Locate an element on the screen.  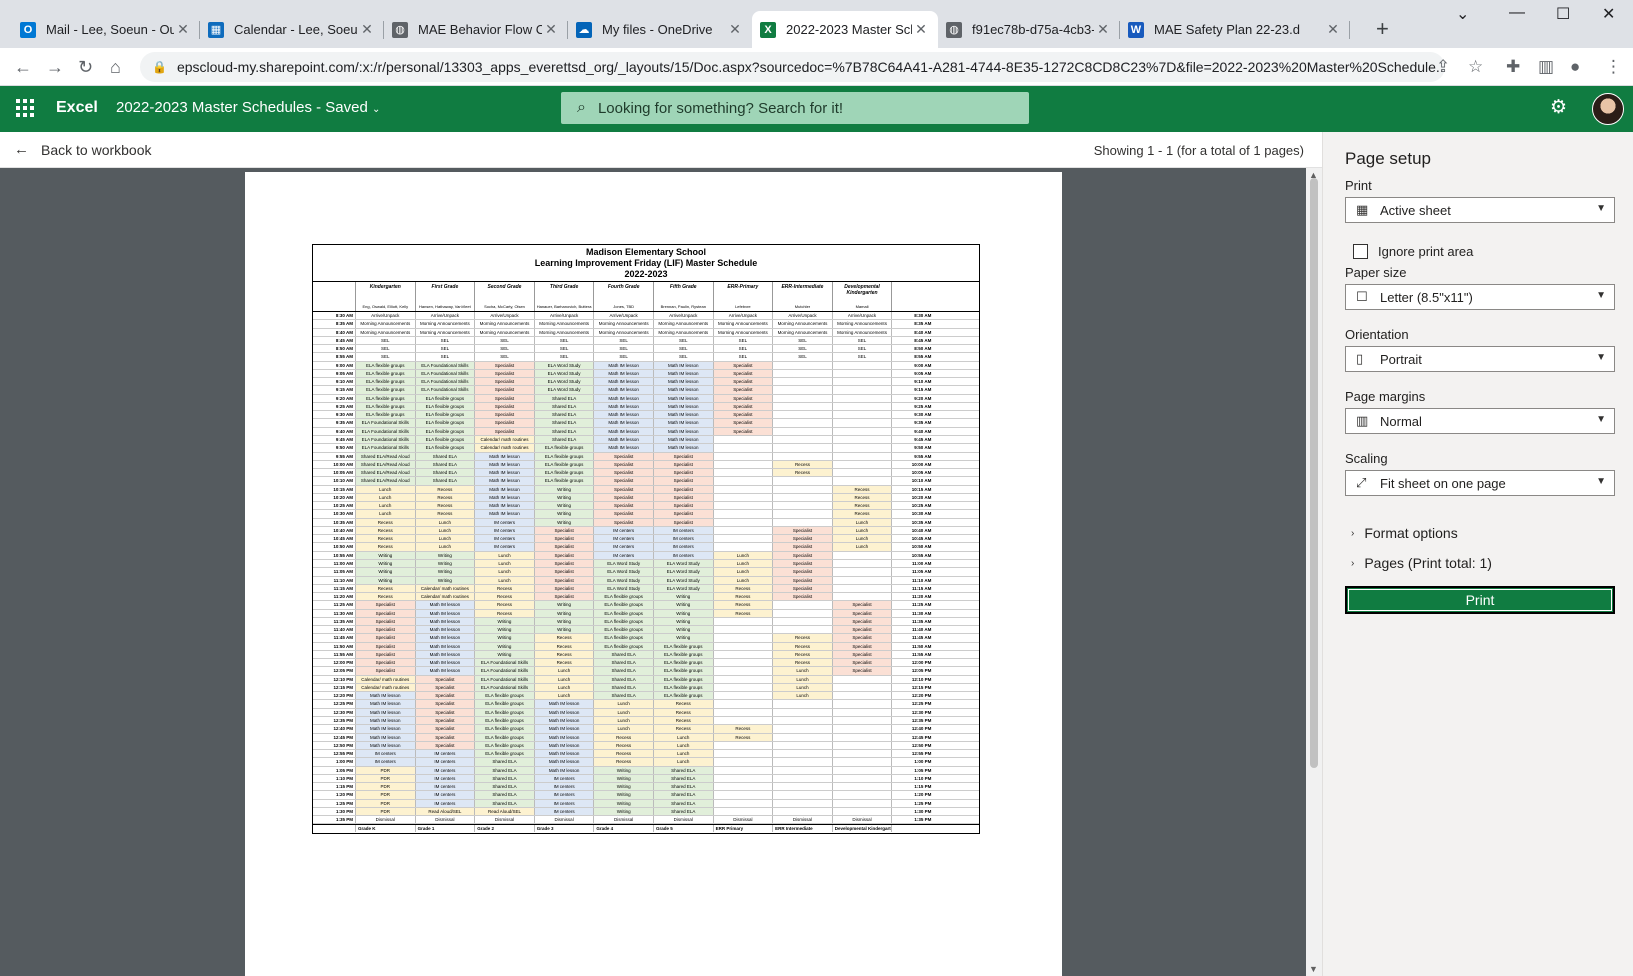
time-cell: 11:40 AM is located at coordinates (334, 630).